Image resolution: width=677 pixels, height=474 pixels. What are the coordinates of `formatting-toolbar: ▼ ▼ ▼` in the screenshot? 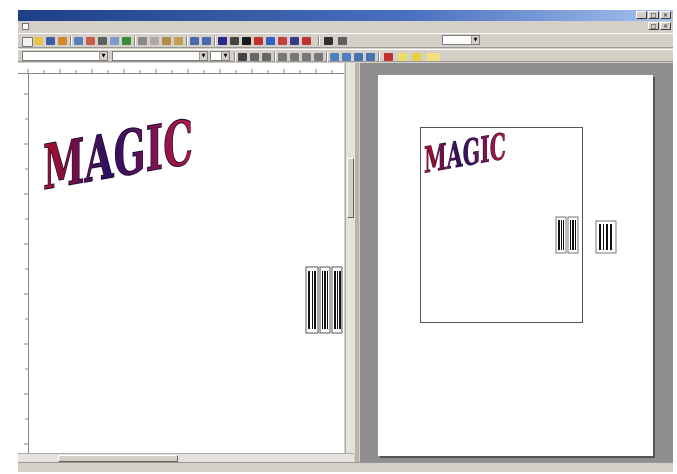 It's located at (345, 55).